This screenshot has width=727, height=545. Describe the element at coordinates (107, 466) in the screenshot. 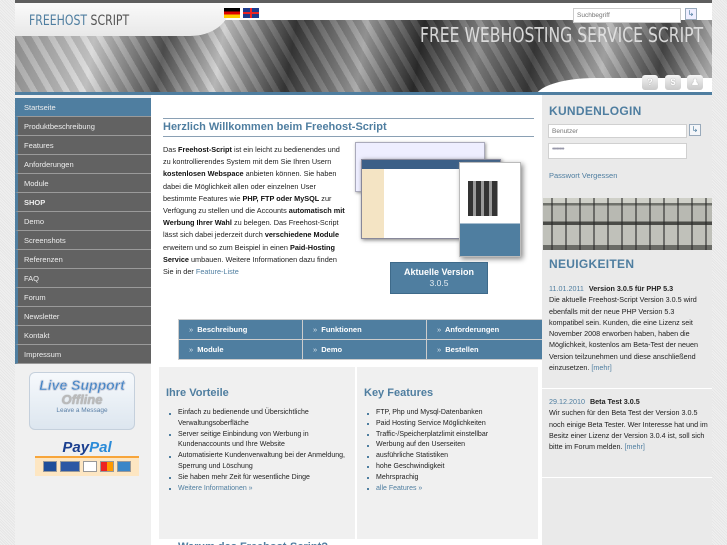

I see `mastercard-icon` at that location.